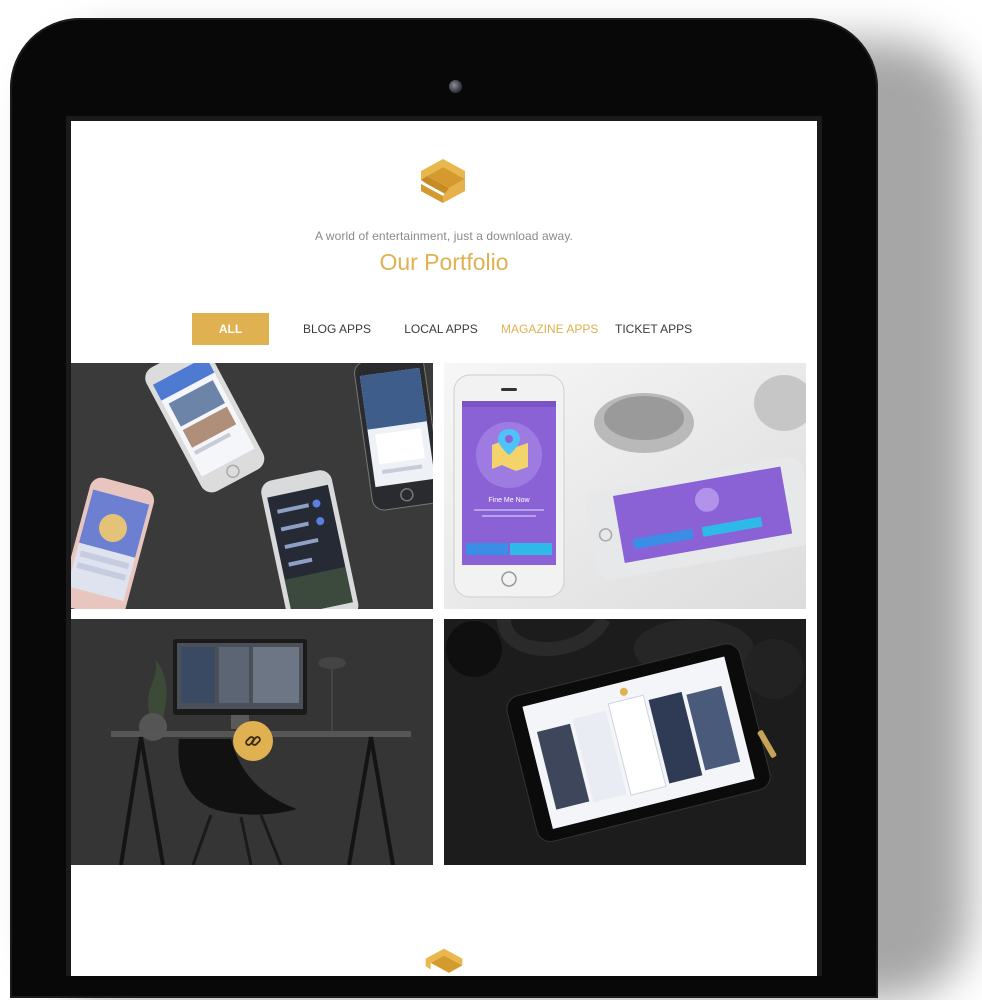 The height and width of the screenshot is (1000, 982). I want to click on brand-logo-icon, so click(443, 181).